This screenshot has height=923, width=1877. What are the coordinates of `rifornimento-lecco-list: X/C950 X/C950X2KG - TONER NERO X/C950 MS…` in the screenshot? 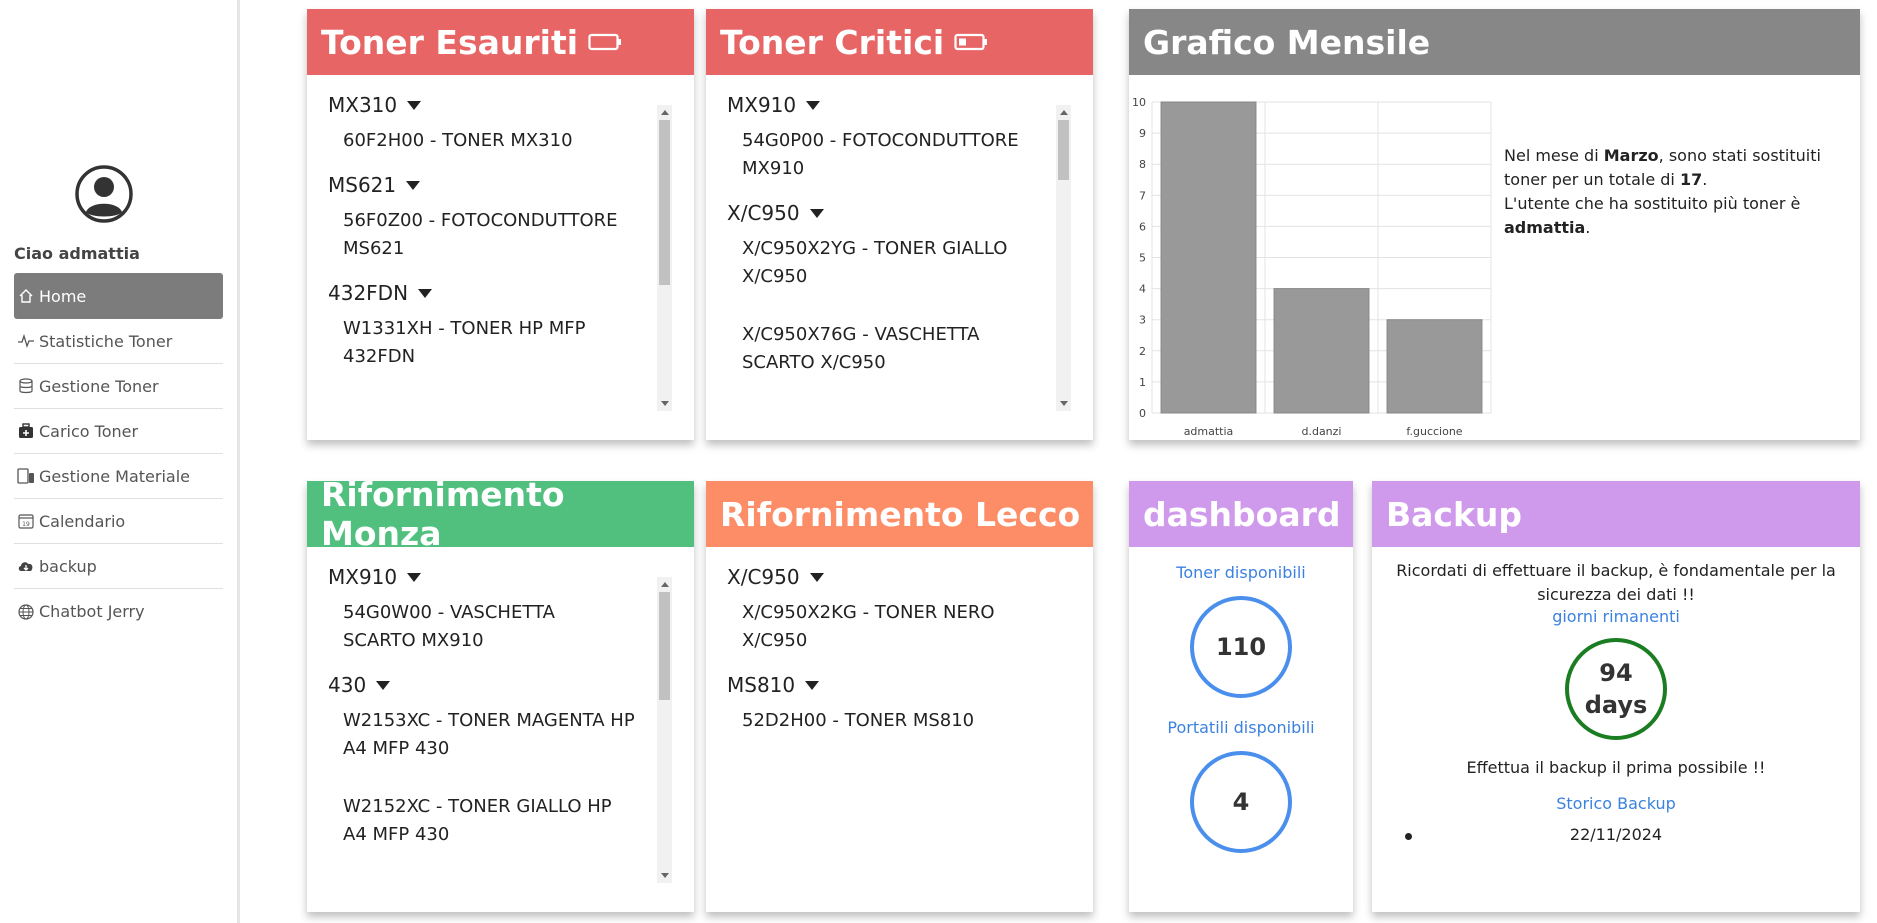 It's located at (899, 729).